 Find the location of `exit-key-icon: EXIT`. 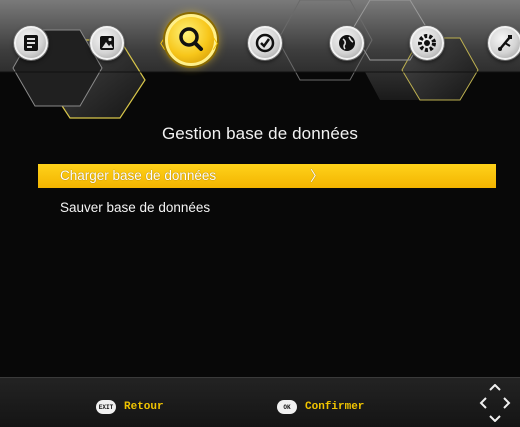

exit-key-icon: EXIT is located at coordinates (106, 407).